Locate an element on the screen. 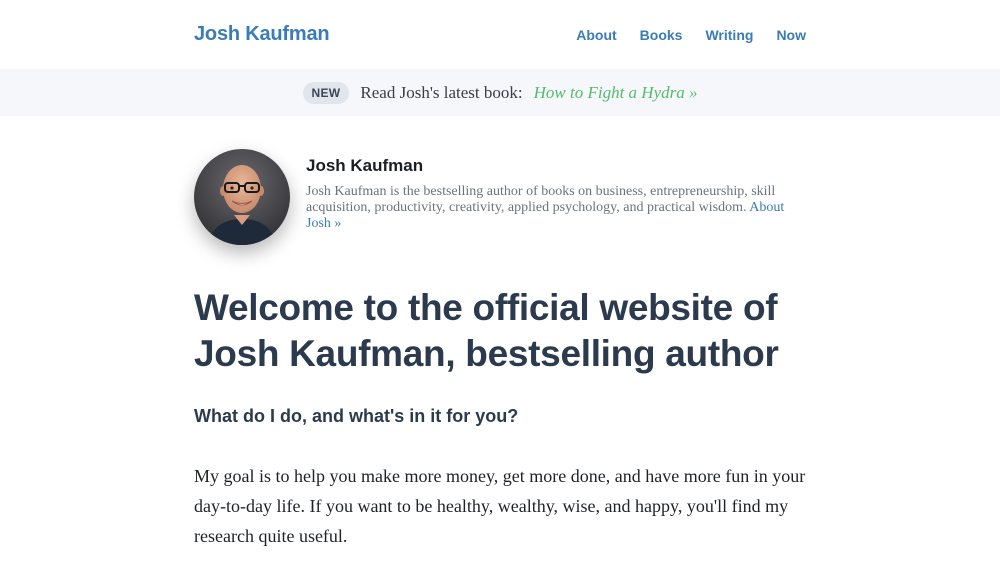  main-nav: About Books Writing Now is located at coordinates (691, 35).